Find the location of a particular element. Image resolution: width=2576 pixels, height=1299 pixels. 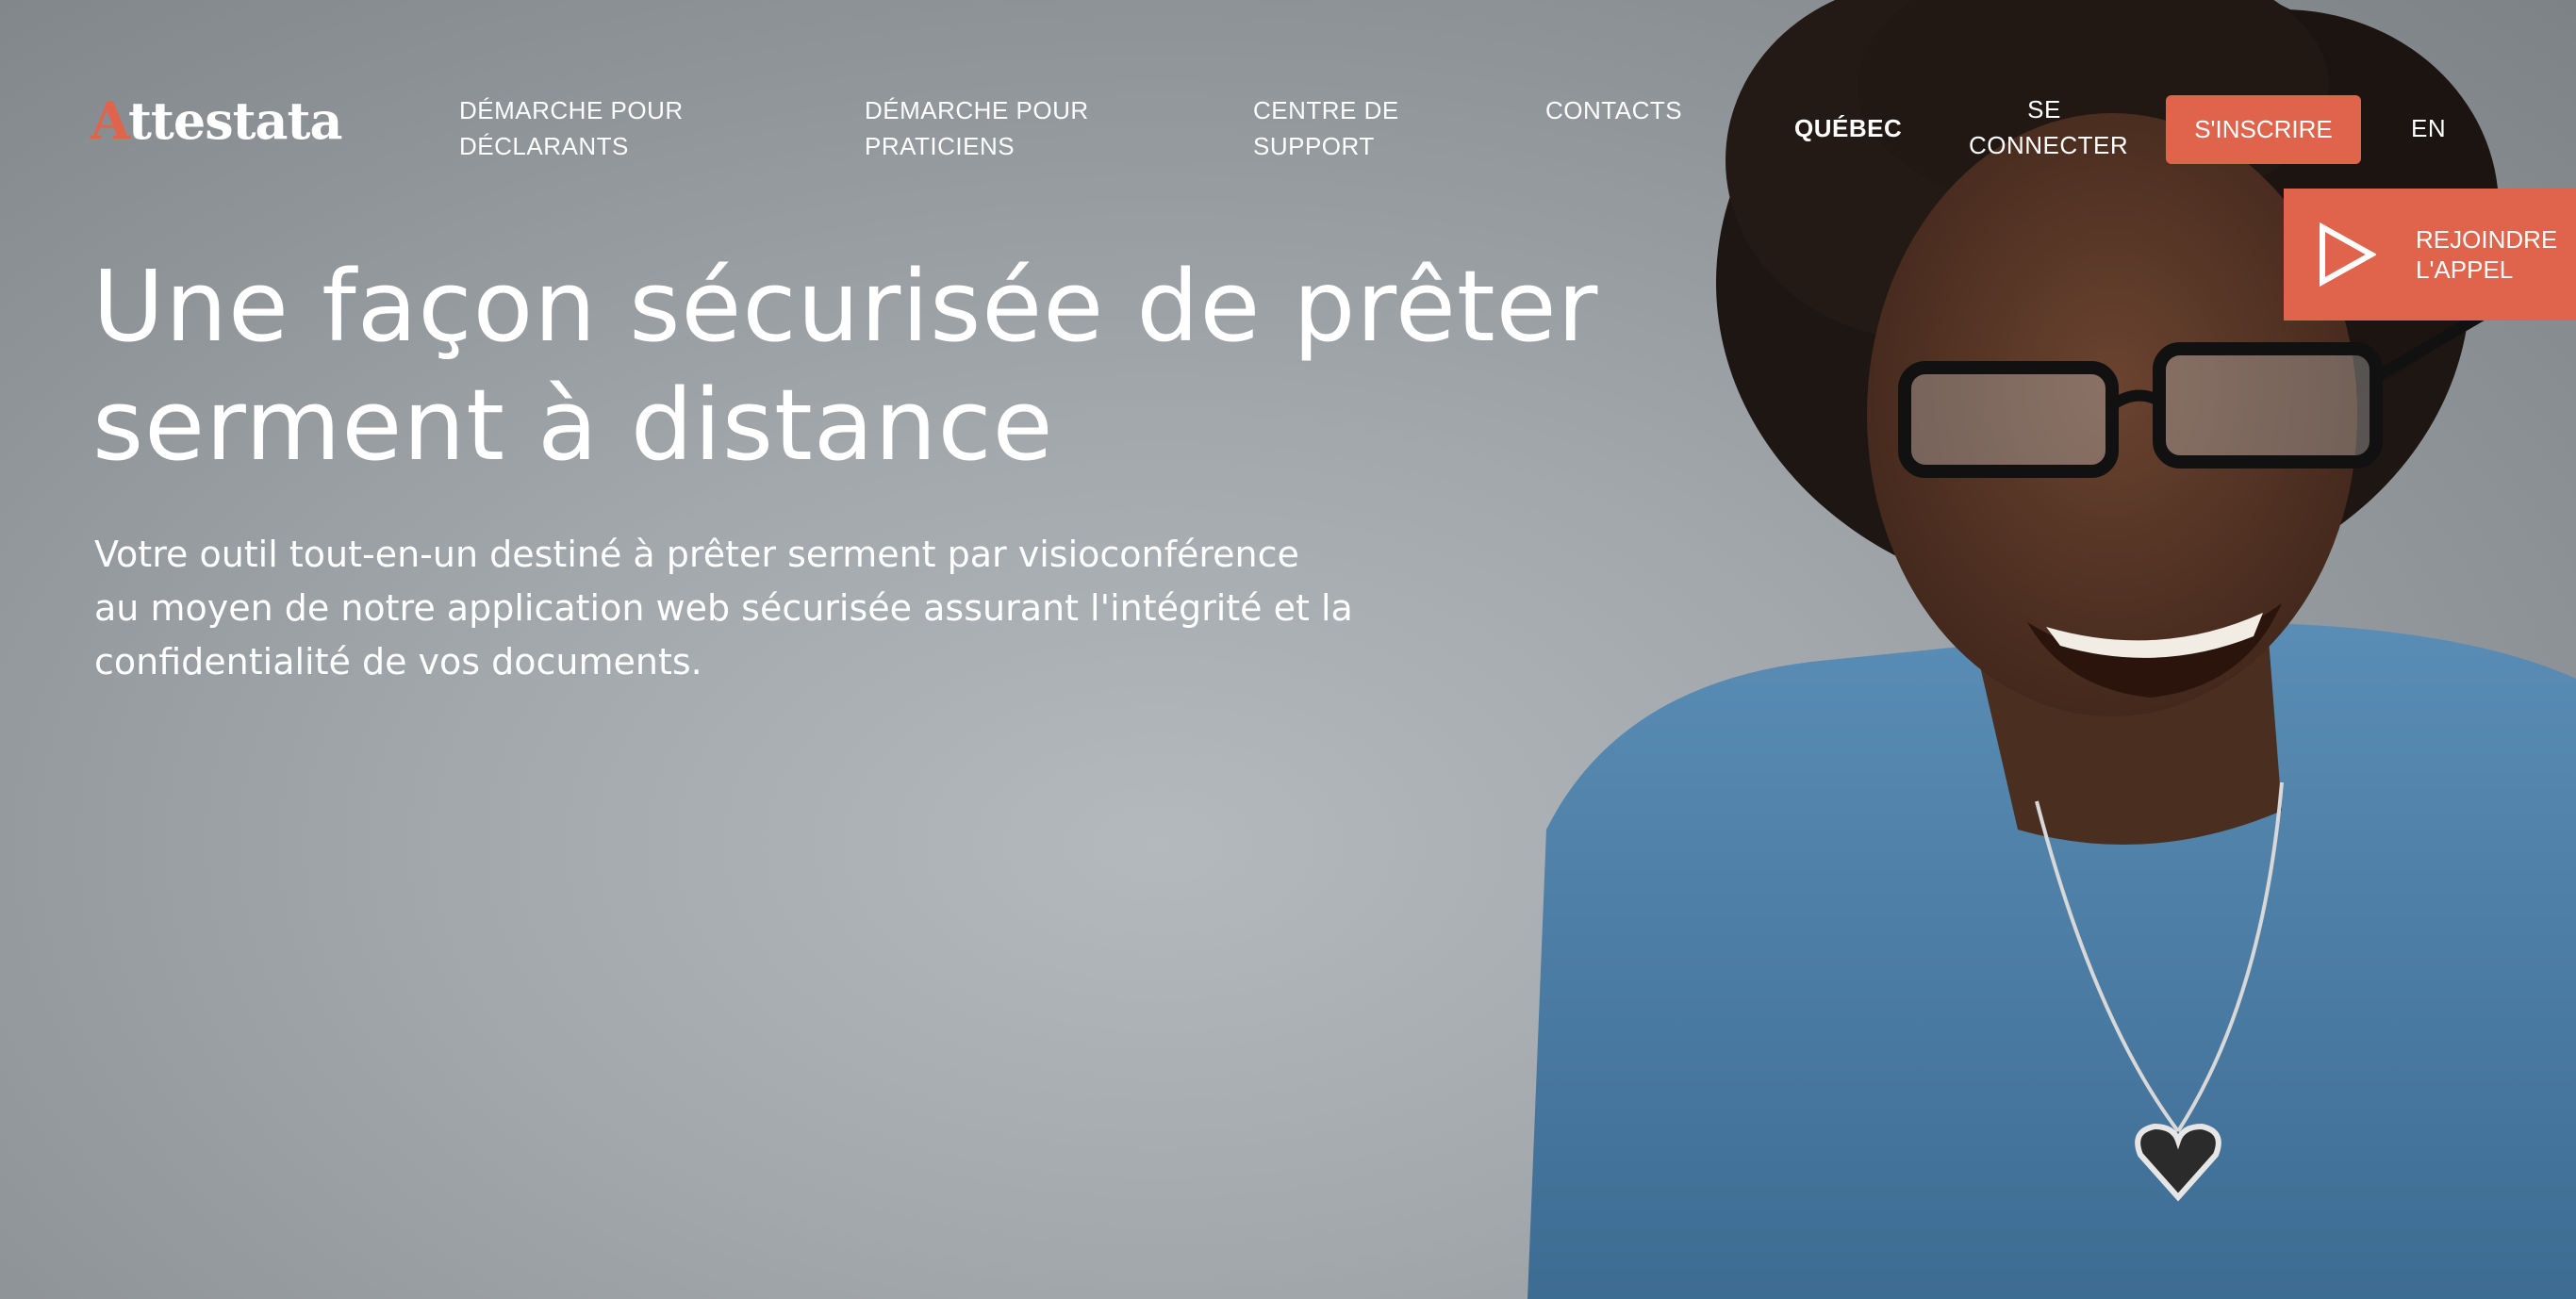

nav-declarants-line2: DÉCLARANTS is located at coordinates (544, 146).